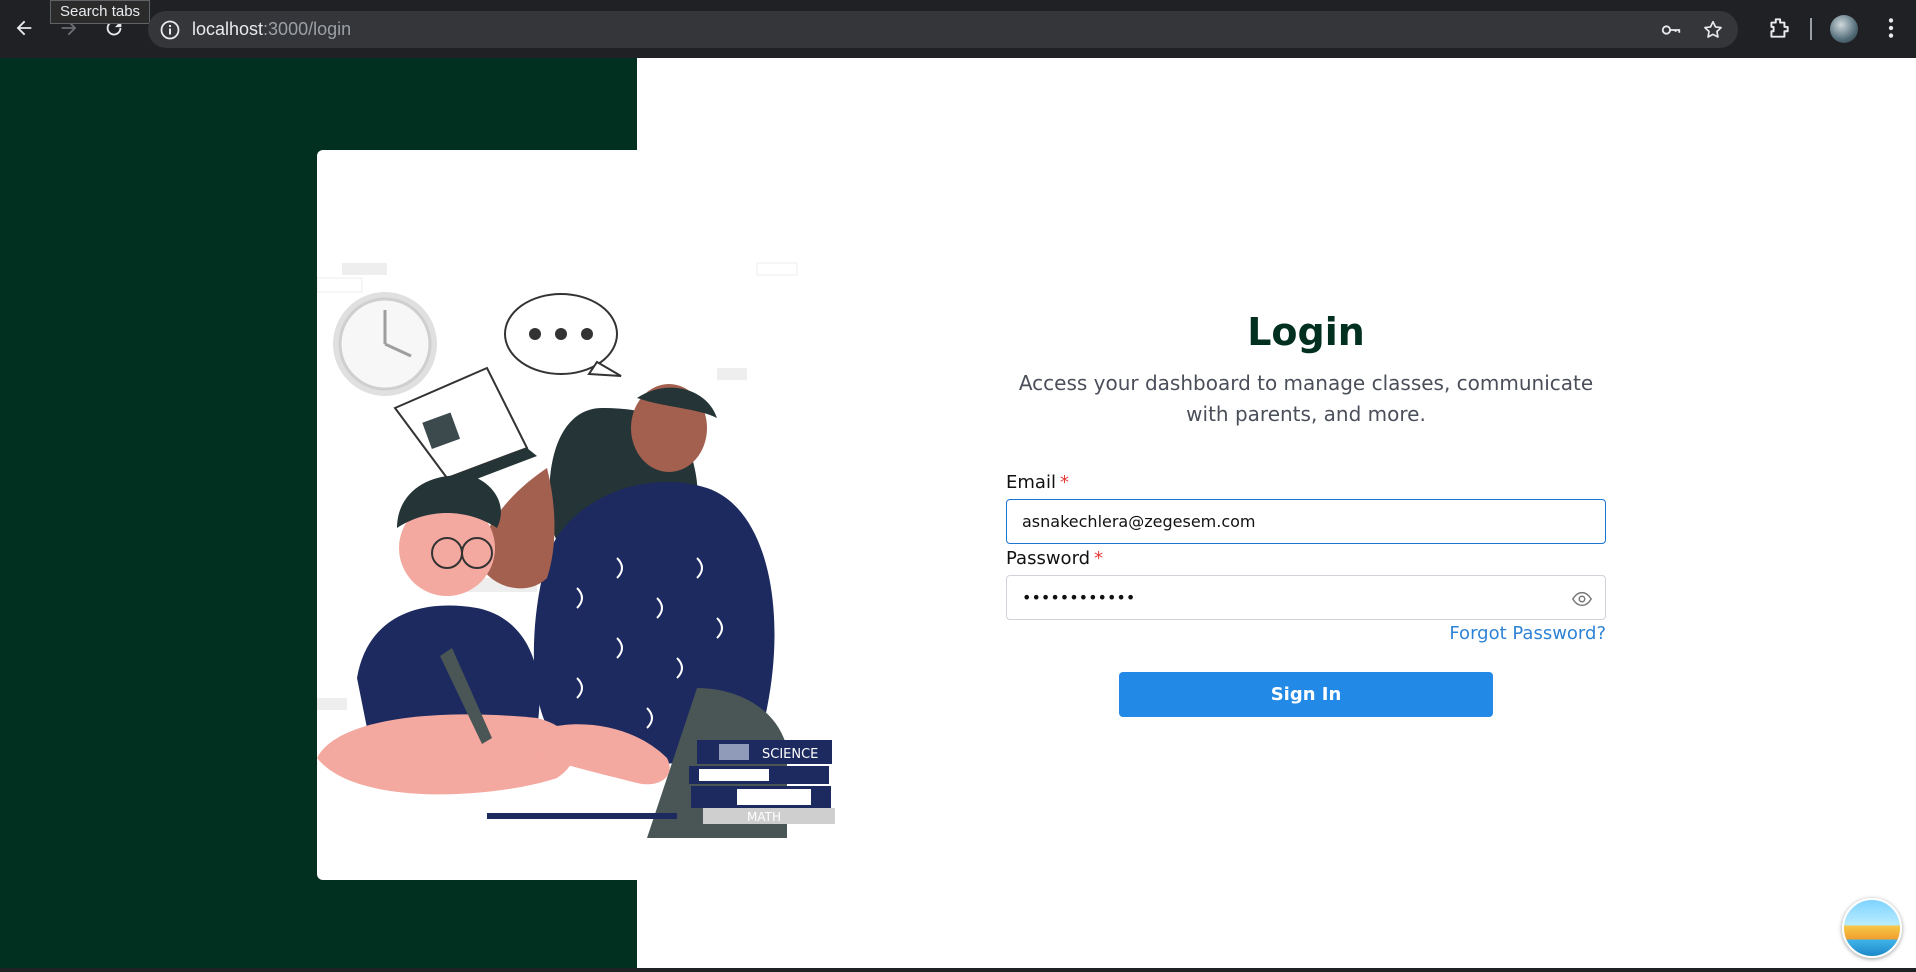 The height and width of the screenshot is (972, 1916). I want to click on window-bottom-border, so click(958, 970).